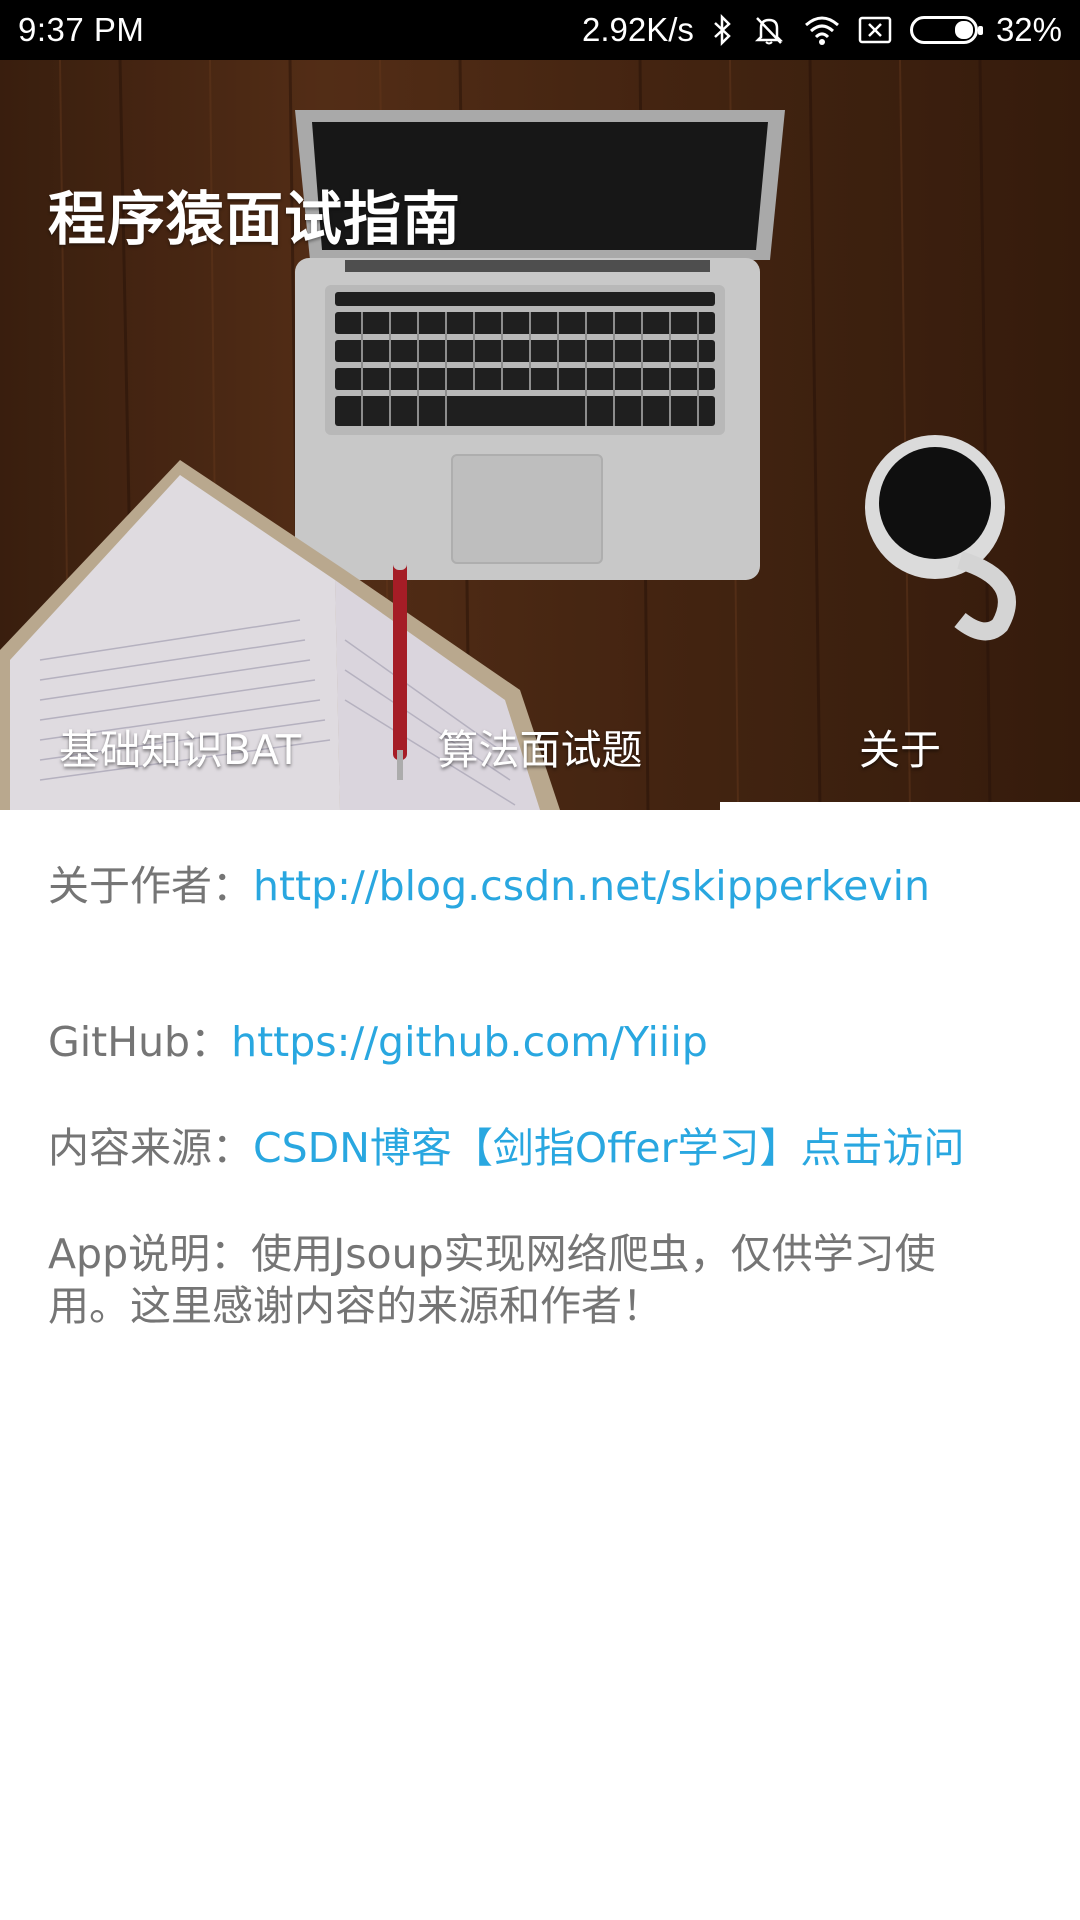  I want to click on status-icons: 2.92K/s 32%, so click(822, 30).